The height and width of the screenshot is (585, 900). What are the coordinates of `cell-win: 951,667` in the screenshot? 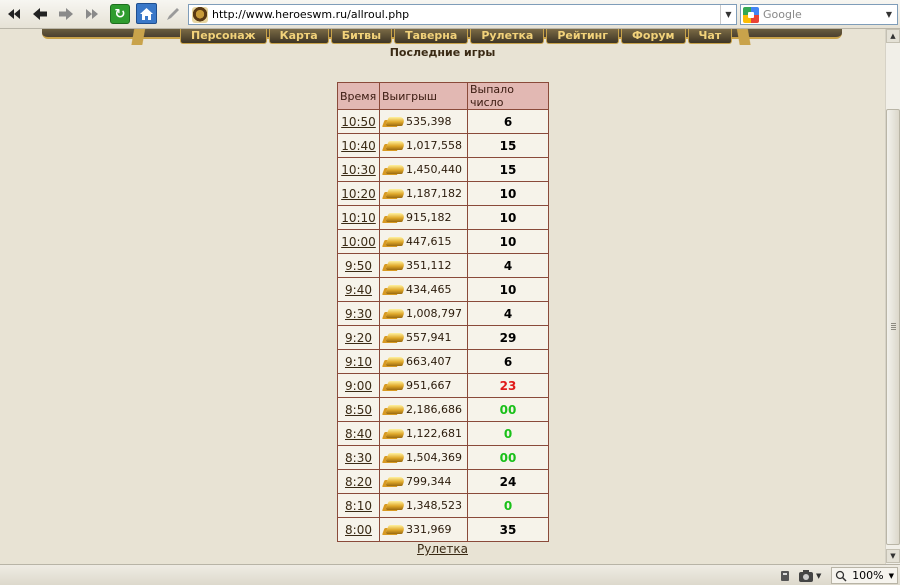 It's located at (423, 385).